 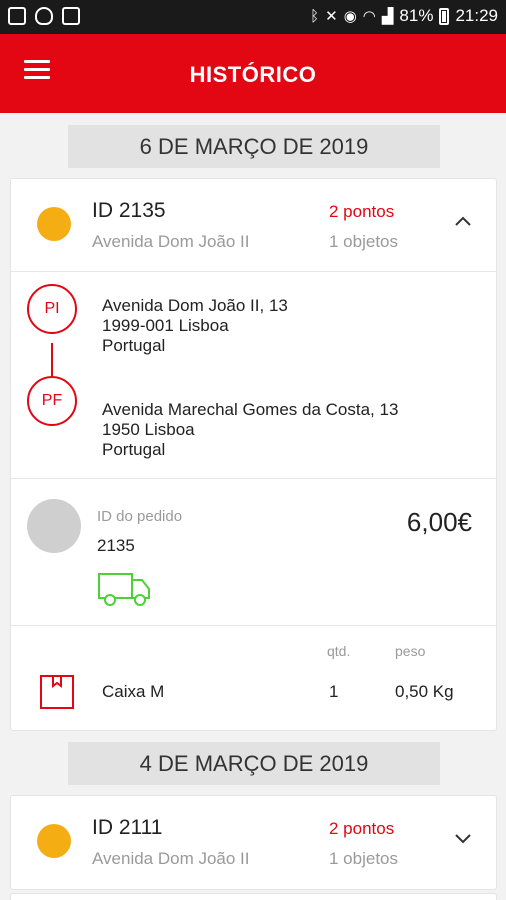 What do you see at coordinates (463, 221) in the screenshot?
I see `chevron-up-icon` at bounding box center [463, 221].